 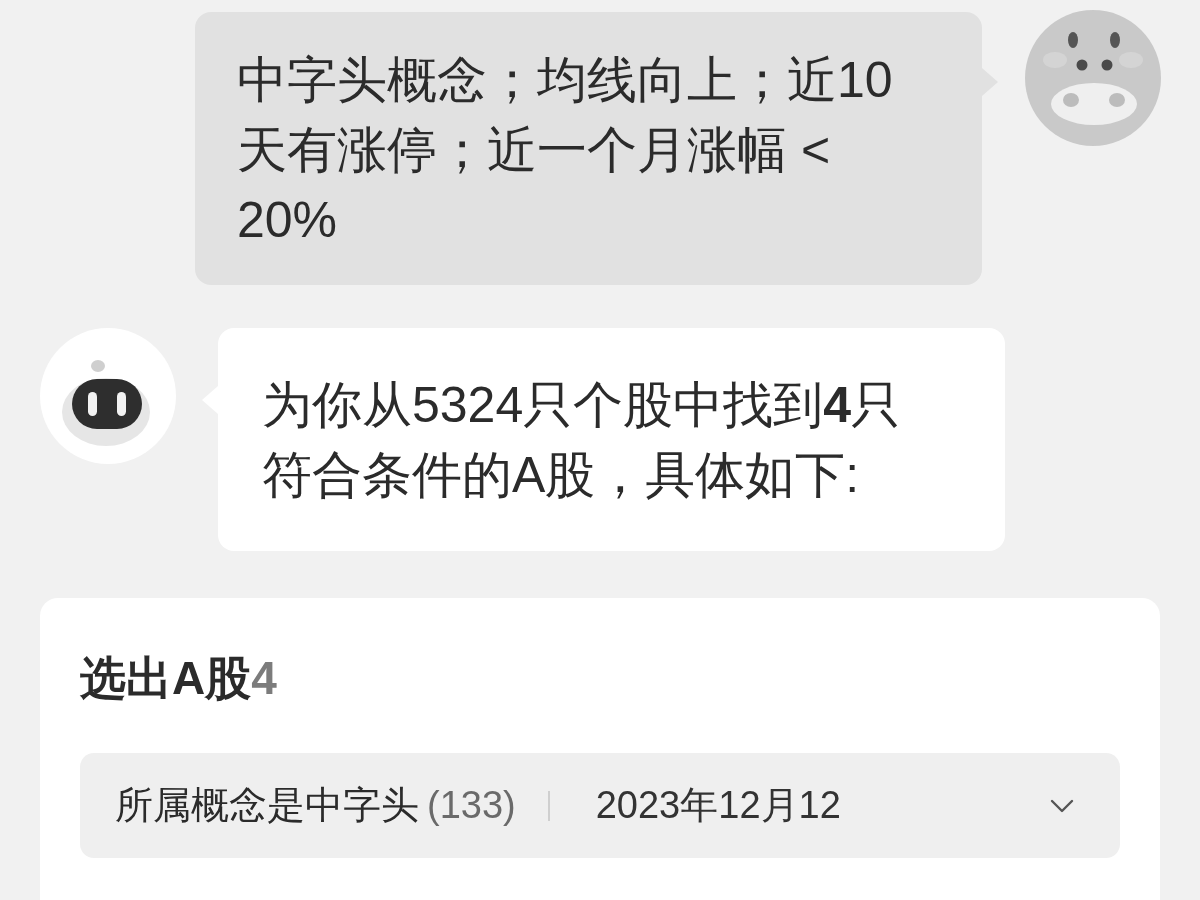 I want to click on filter-condition: 所属概念是中字头, so click(x=267, y=805).